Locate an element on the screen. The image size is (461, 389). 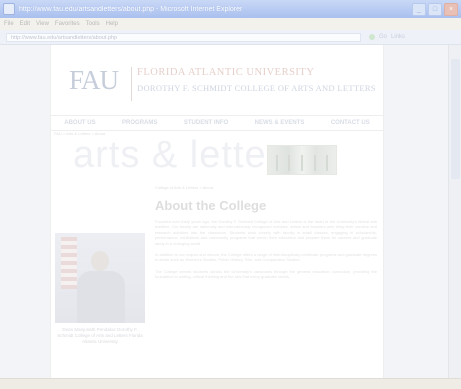
fau-logo: FAU is located at coordinates (94, 80).